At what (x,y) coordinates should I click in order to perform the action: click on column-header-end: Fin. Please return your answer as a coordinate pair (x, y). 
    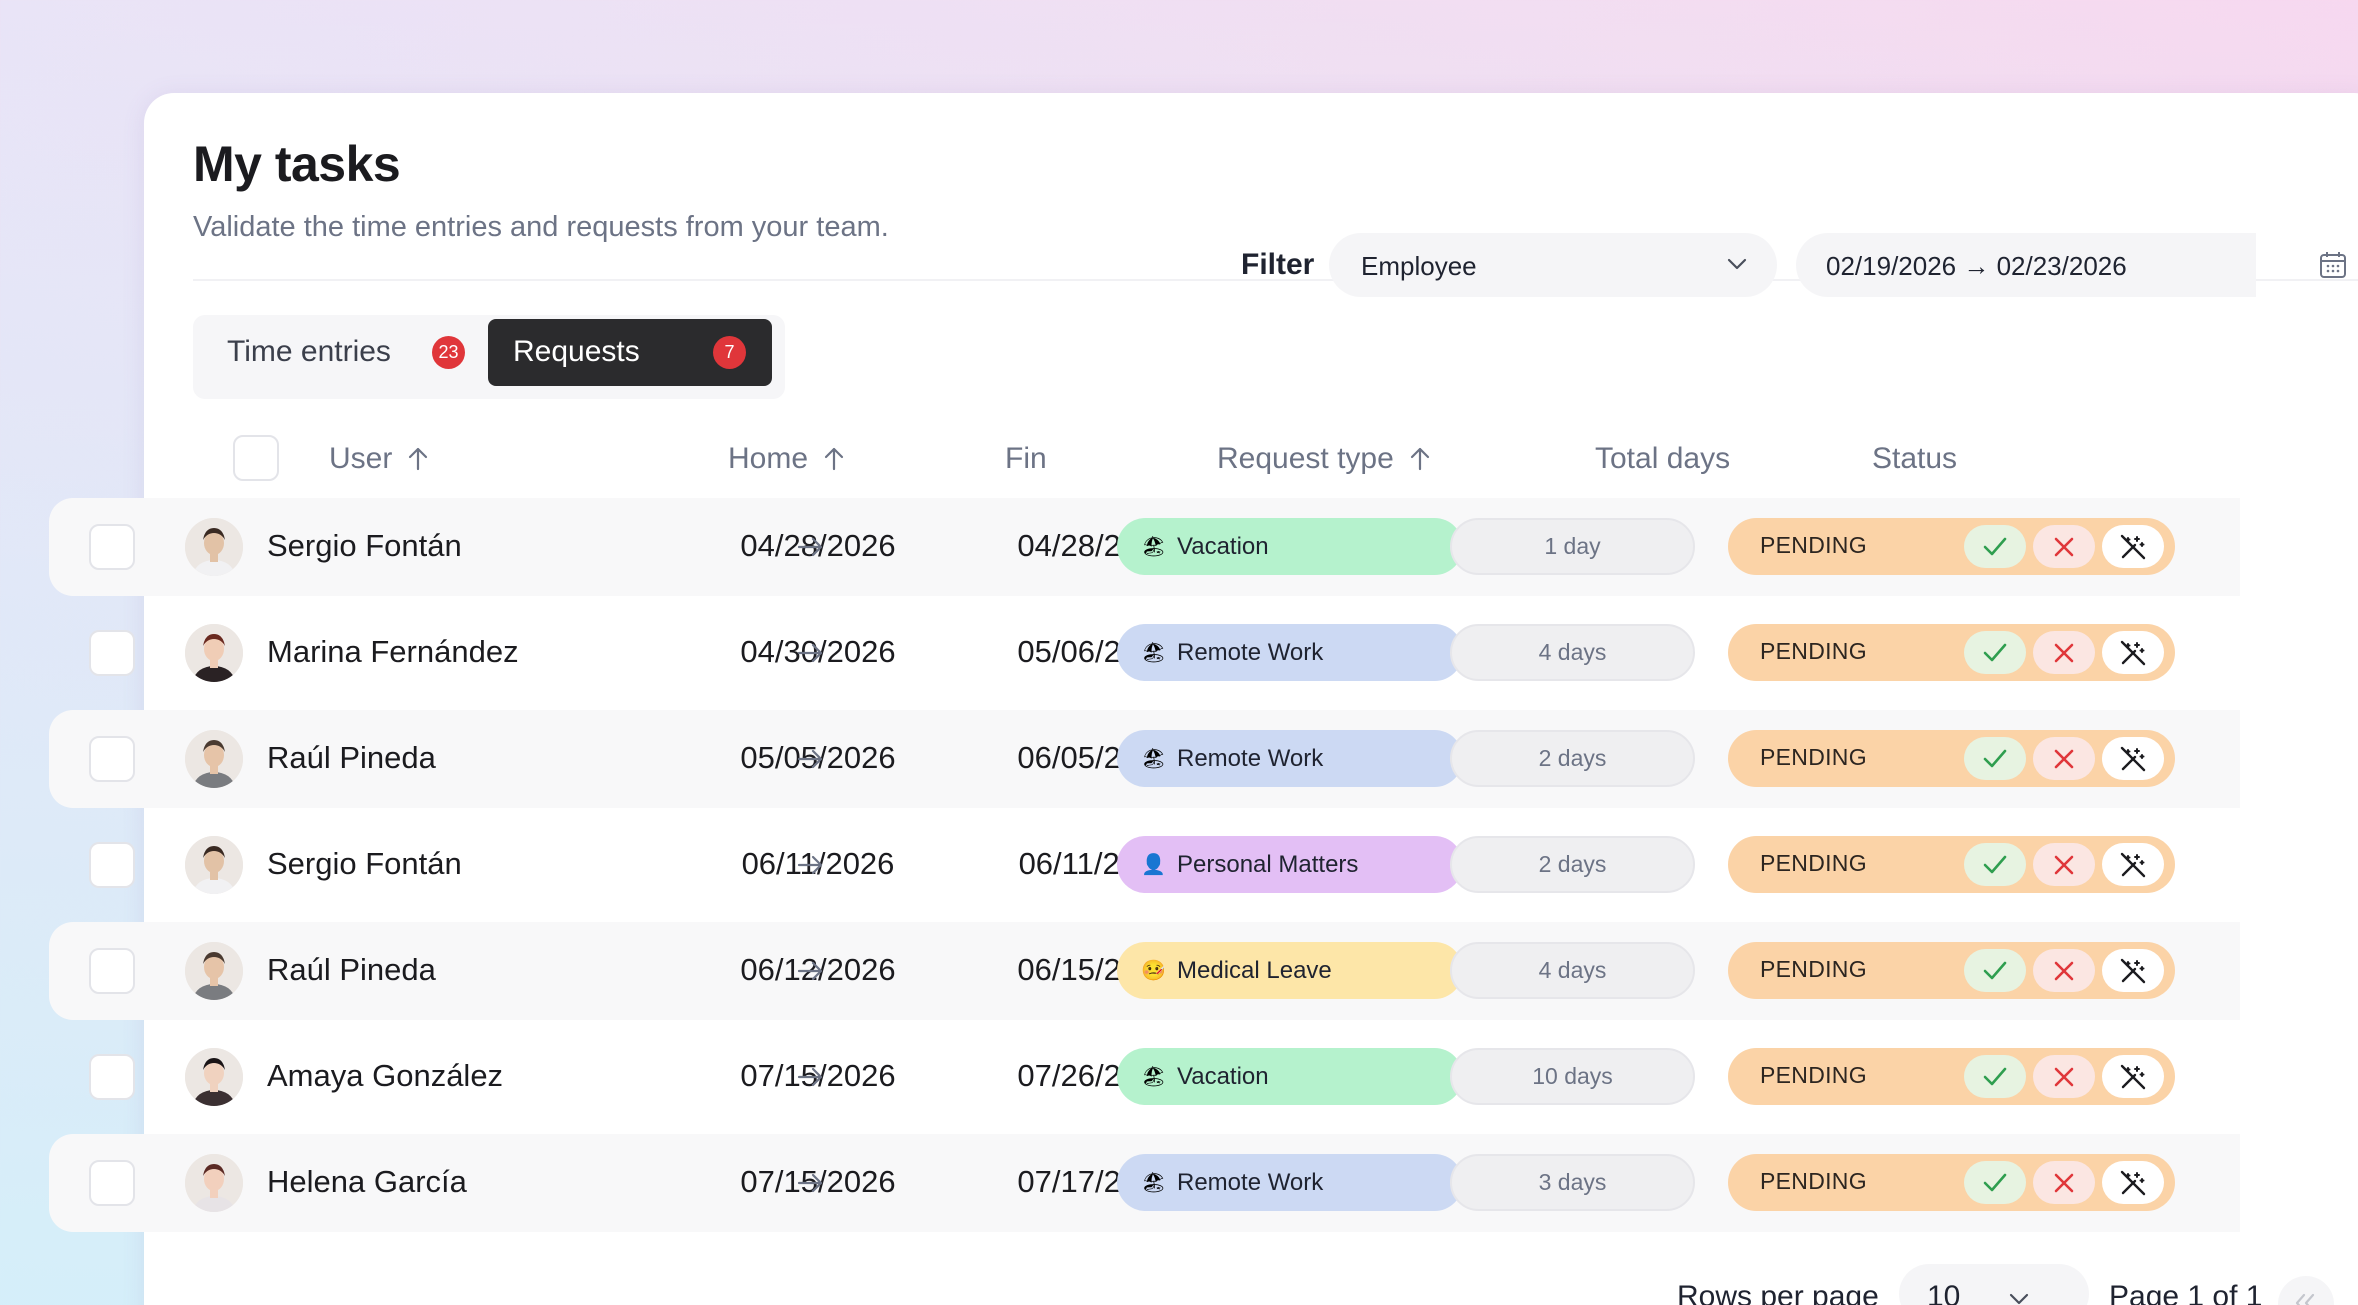
    Looking at the image, I should click on (1026, 459).